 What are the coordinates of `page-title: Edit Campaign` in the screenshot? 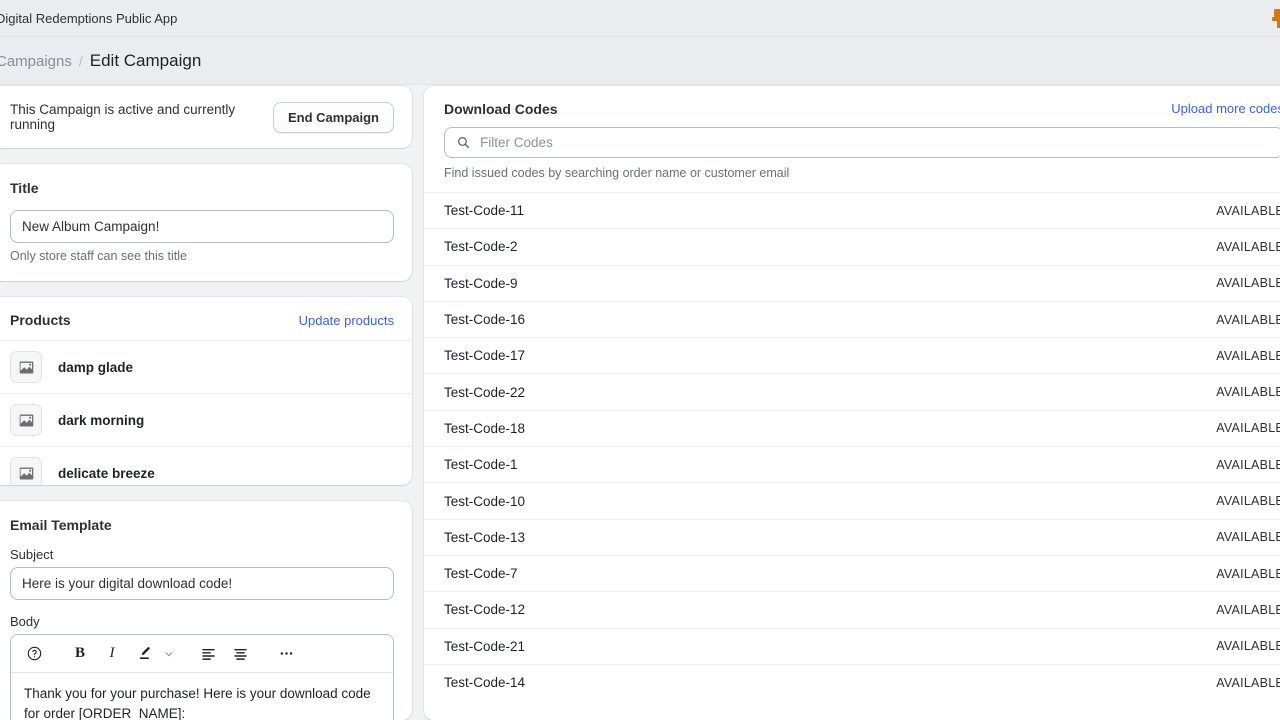 It's located at (145, 60).